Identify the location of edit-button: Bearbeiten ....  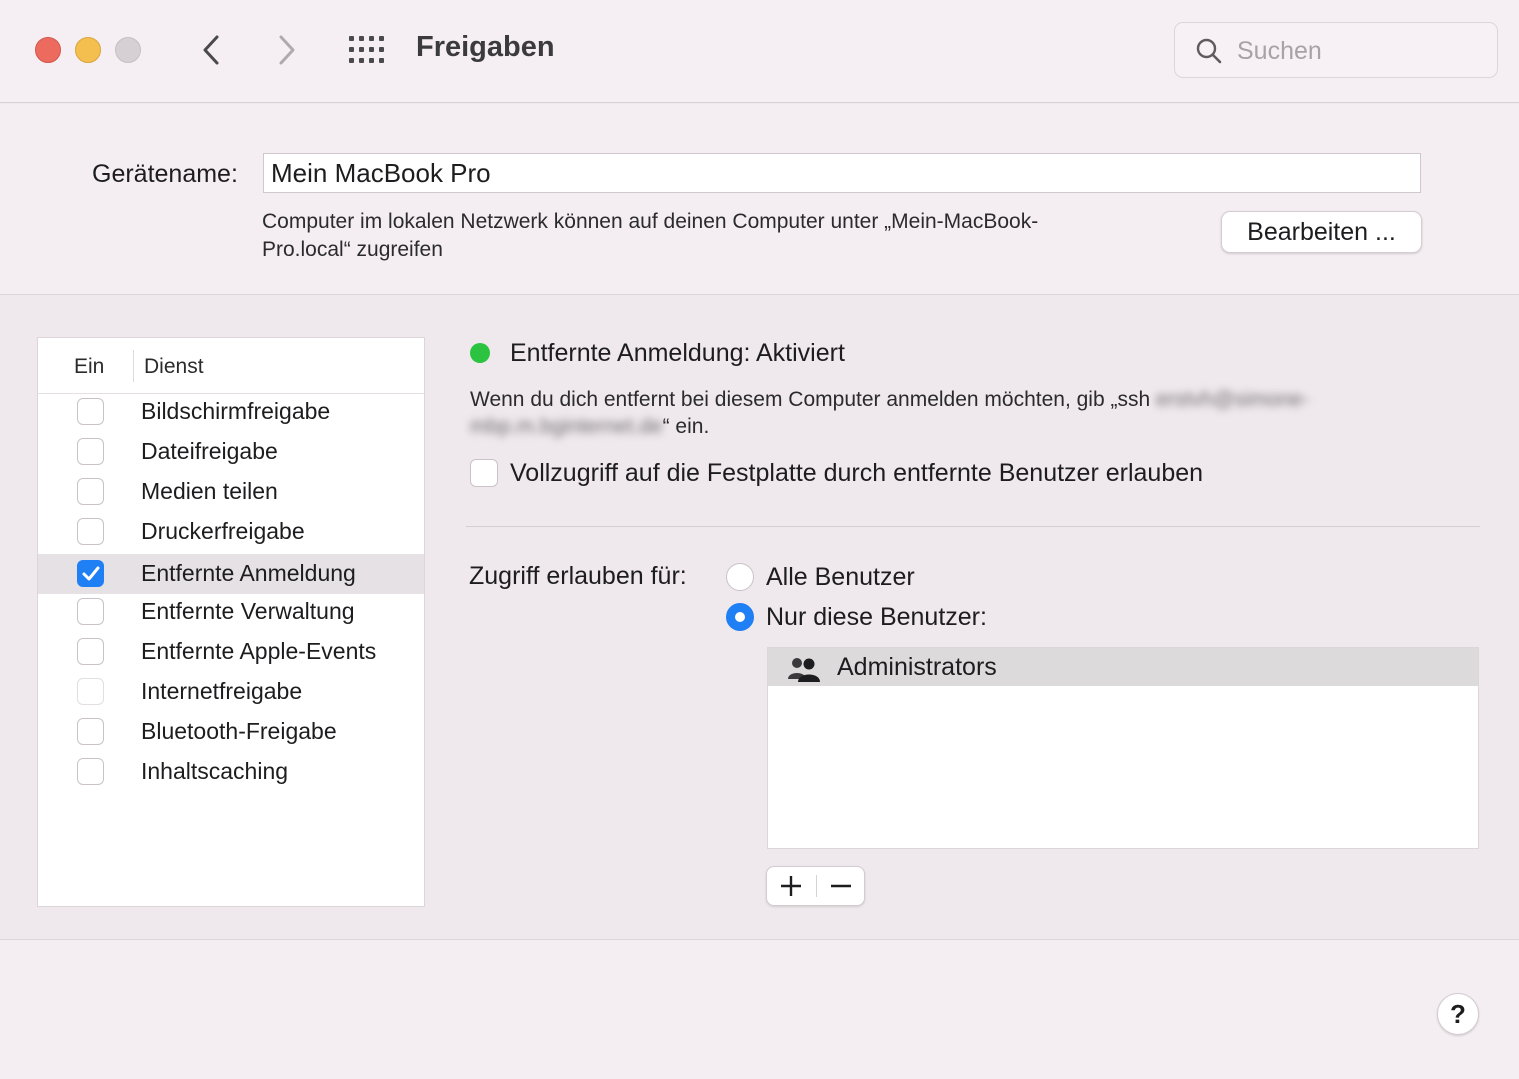
(1321, 232).